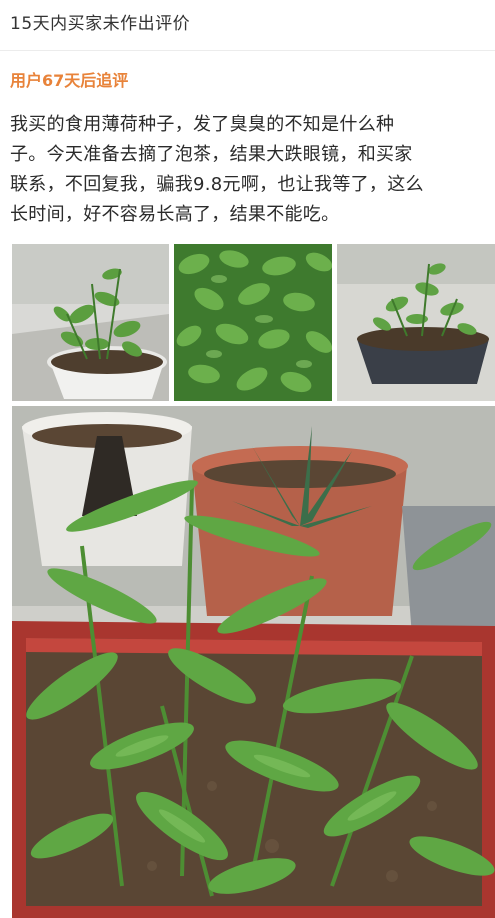 The image size is (495, 918). Describe the element at coordinates (69, 80) in the screenshot. I see `followup-label: 用户67天后追评` at that location.